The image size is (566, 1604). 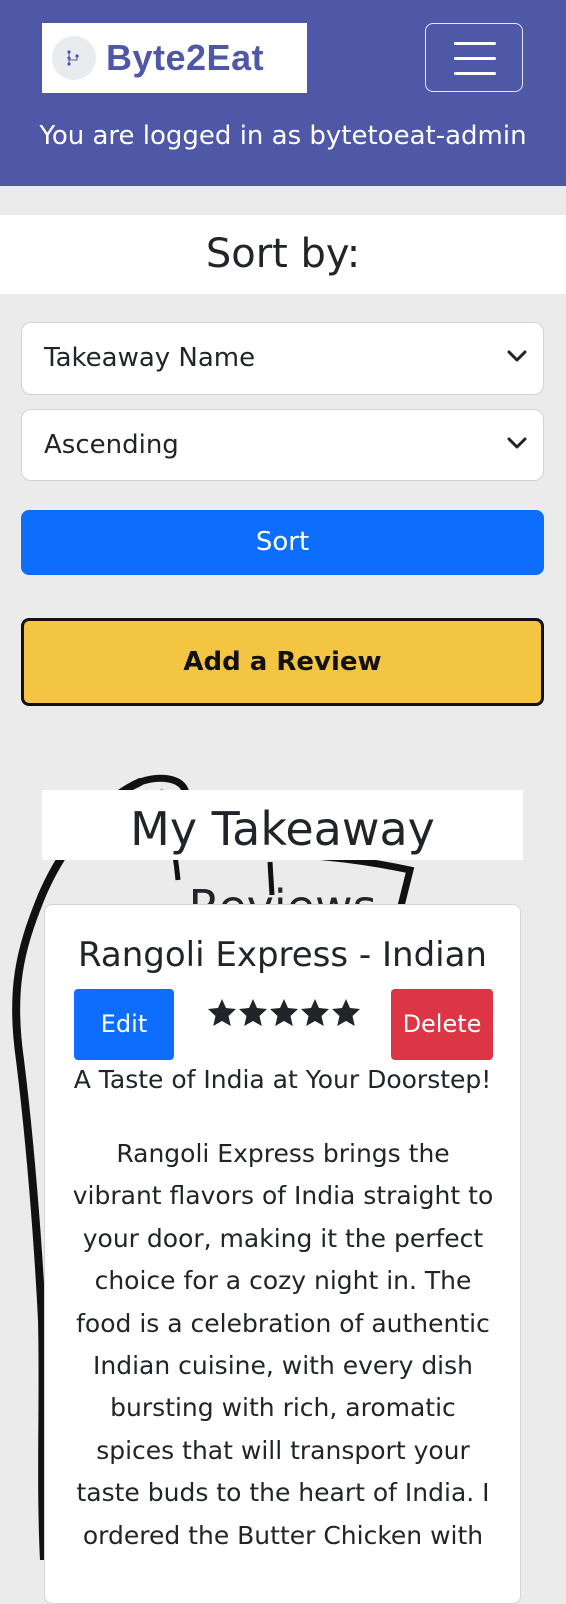 I want to click on sort-heading: Sort by:, so click(x=283, y=254).